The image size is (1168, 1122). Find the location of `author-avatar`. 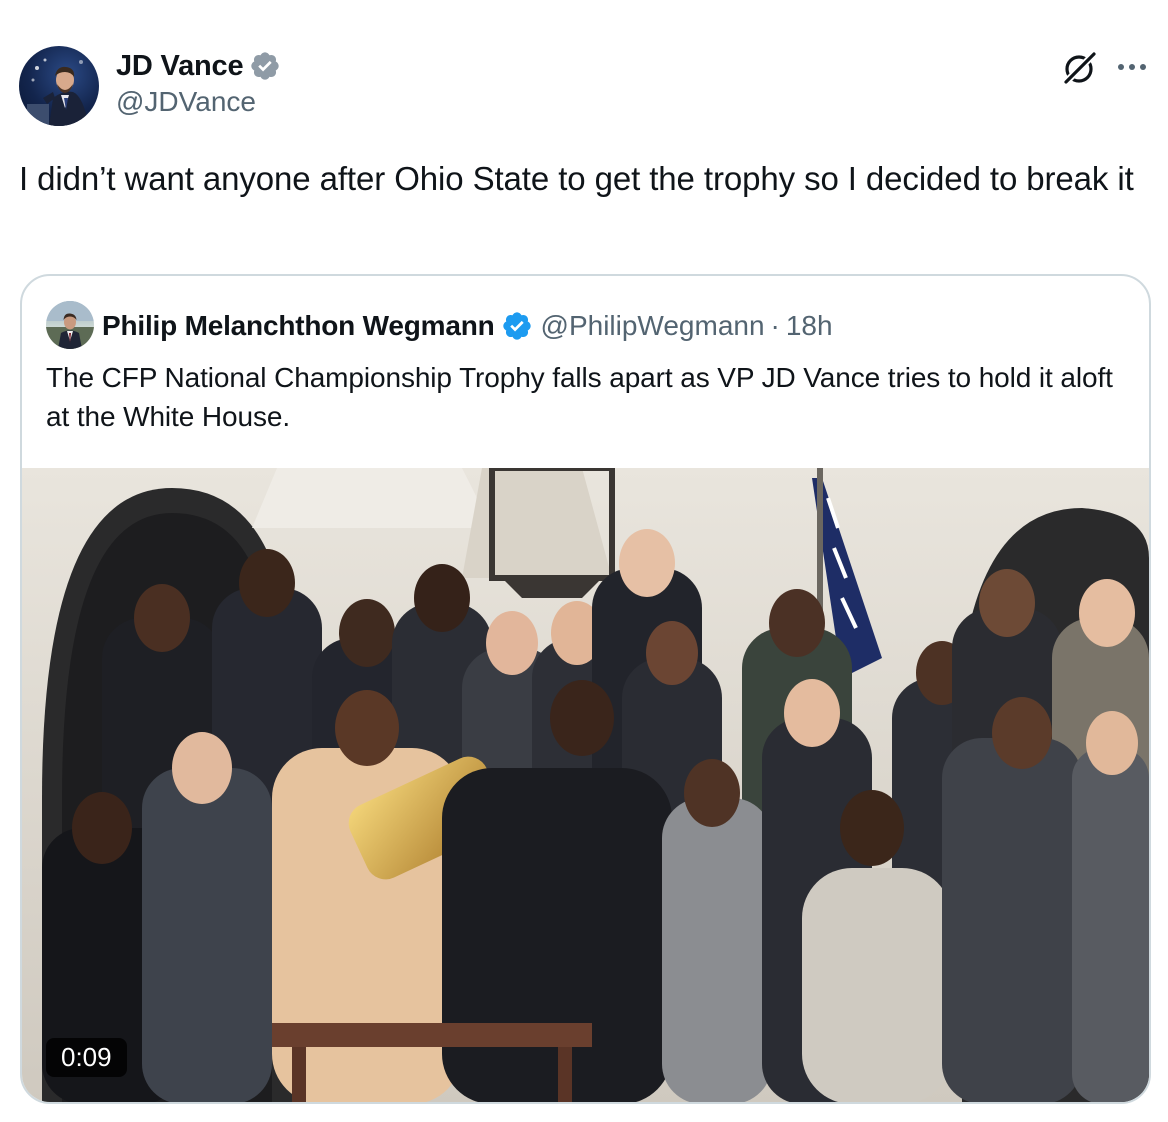

author-avatar is located at coordinates (59, 86).